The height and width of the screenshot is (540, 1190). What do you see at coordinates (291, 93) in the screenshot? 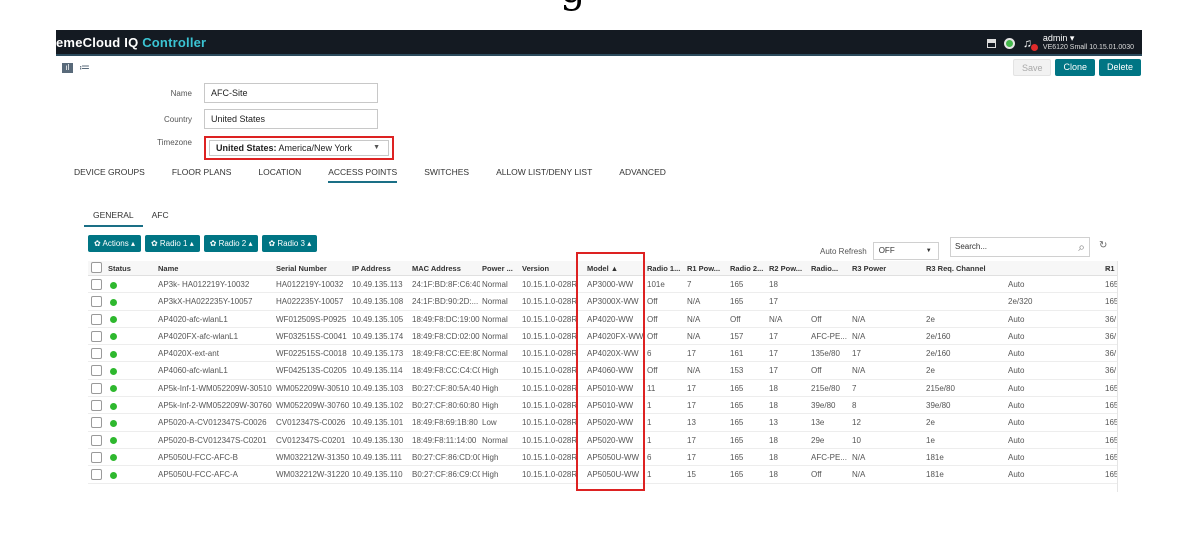
I see `name-input: AFC-Site` at bounding box center [291, 93].